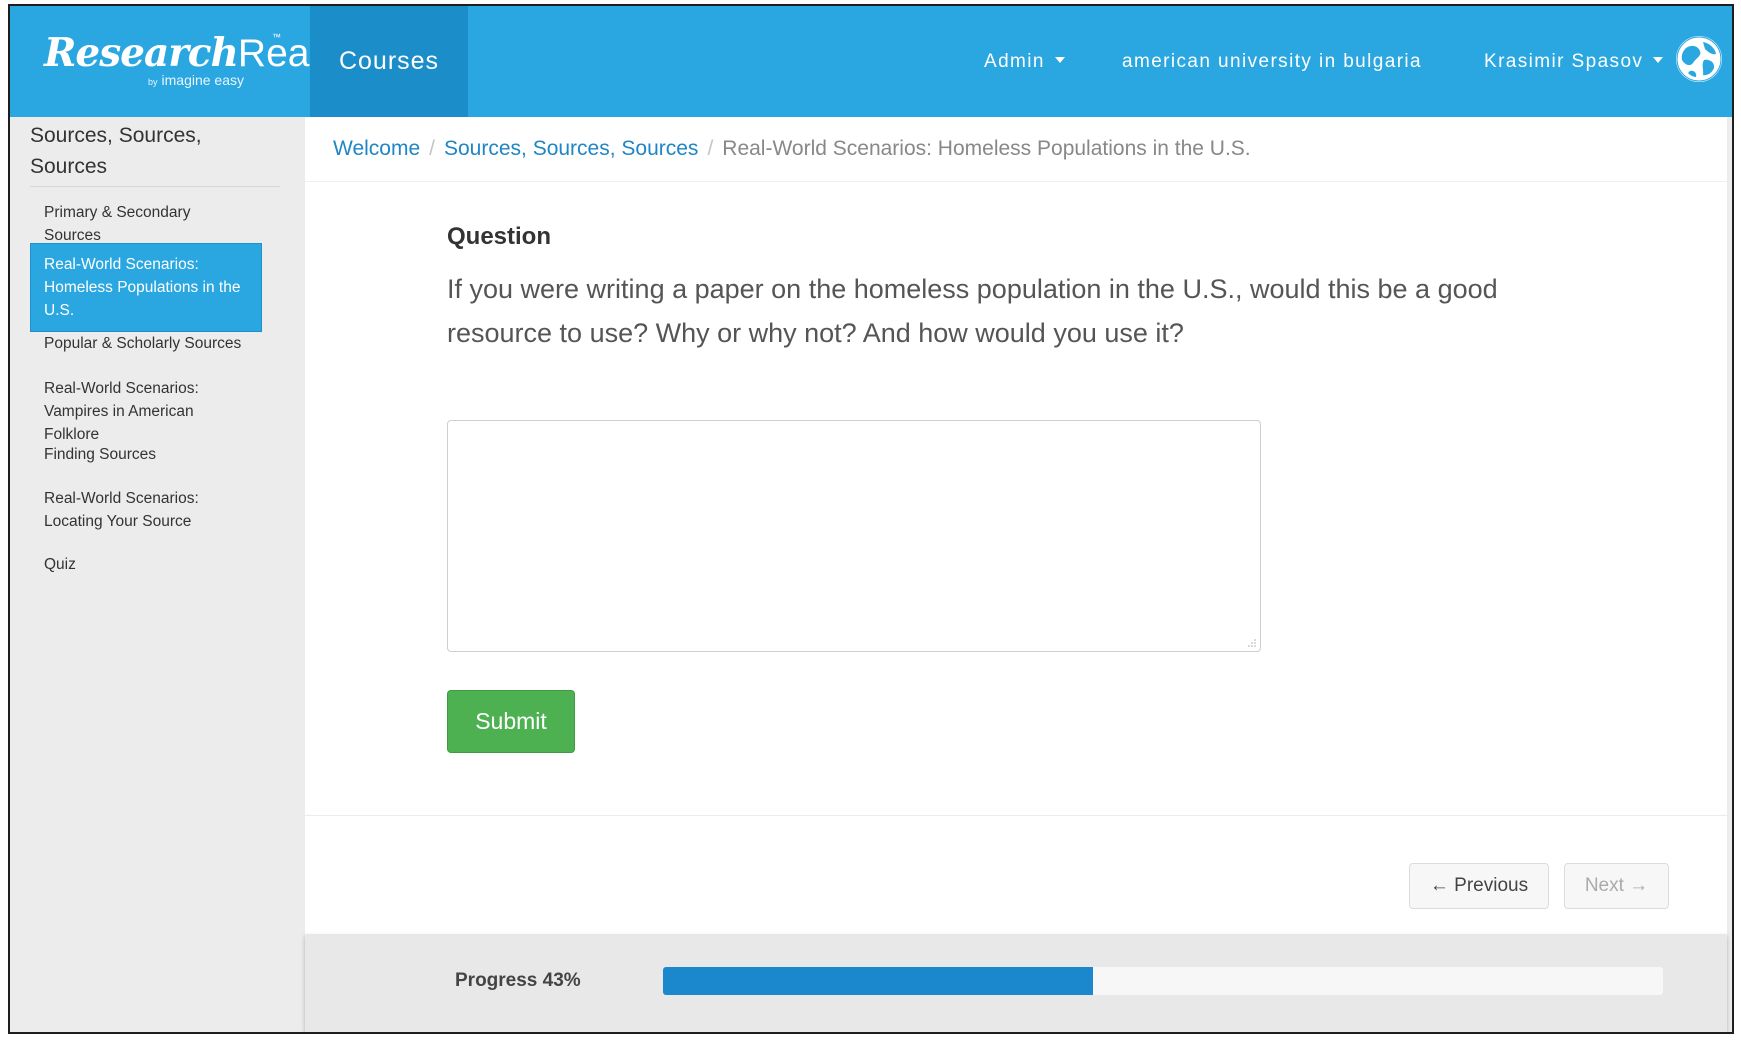 The height and width of the screenshot is (1041, 1741). I want to click on progress-panel: Progress 43%, so click(1016, 983).